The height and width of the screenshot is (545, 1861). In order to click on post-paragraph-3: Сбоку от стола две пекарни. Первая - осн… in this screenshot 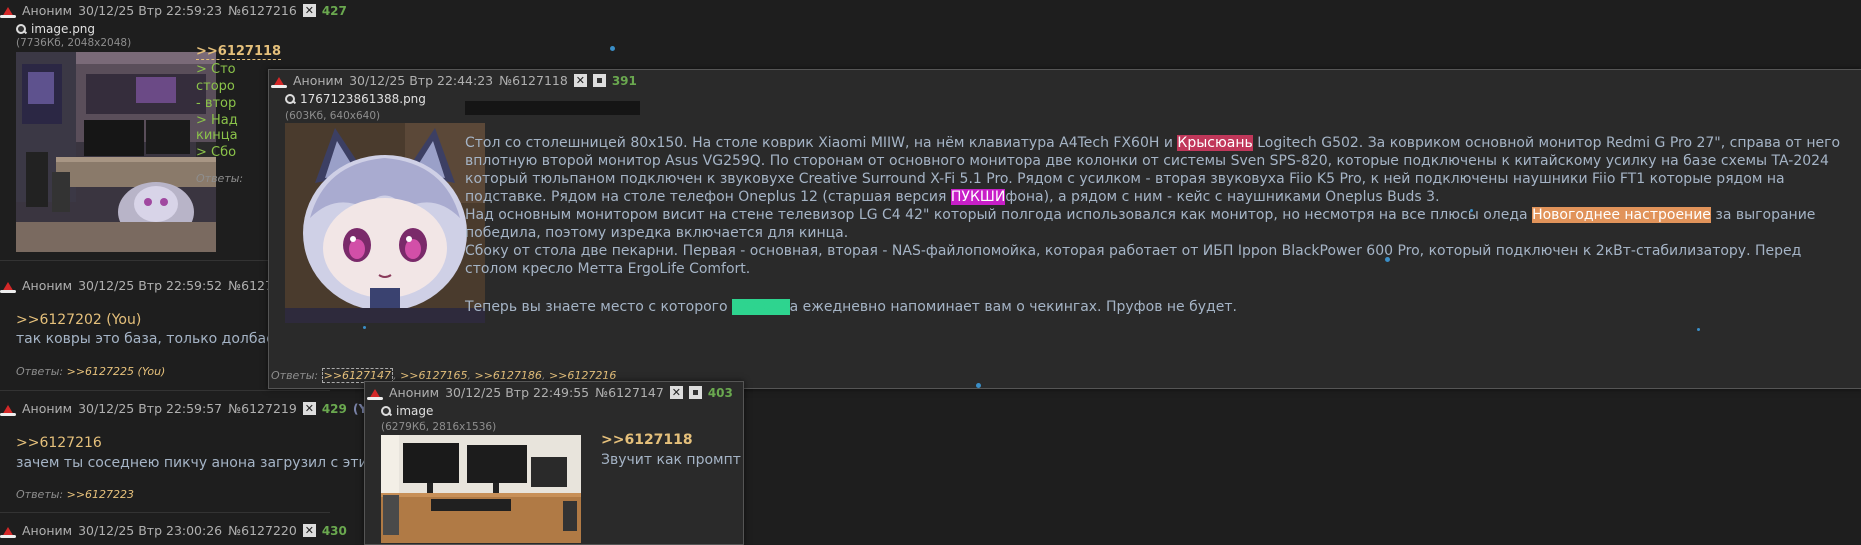, I will do `click(1133, 260)`.